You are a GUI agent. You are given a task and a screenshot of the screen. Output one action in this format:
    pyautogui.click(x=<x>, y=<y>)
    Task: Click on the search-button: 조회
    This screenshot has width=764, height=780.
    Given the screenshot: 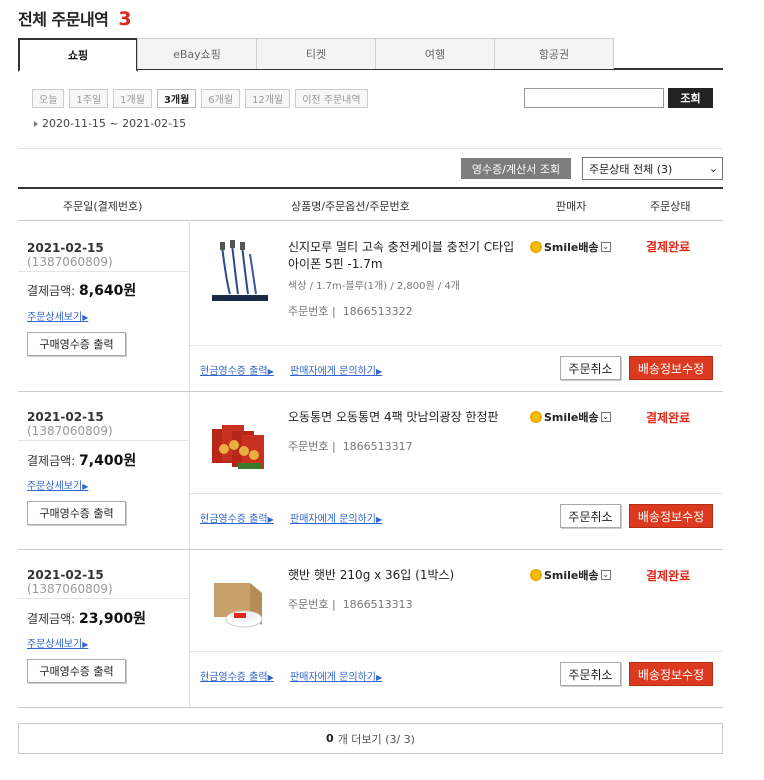 What is the action you would take?
    pyautogui.click(x=690, y=98)
    